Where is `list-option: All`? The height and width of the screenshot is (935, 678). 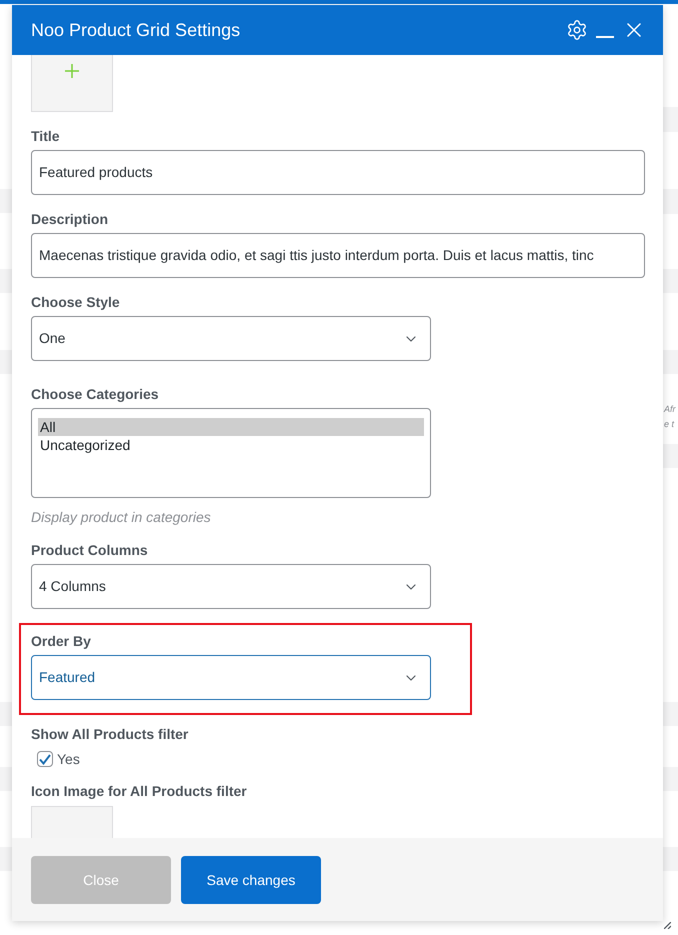
list-option: All is located at coordinates (231, 427).